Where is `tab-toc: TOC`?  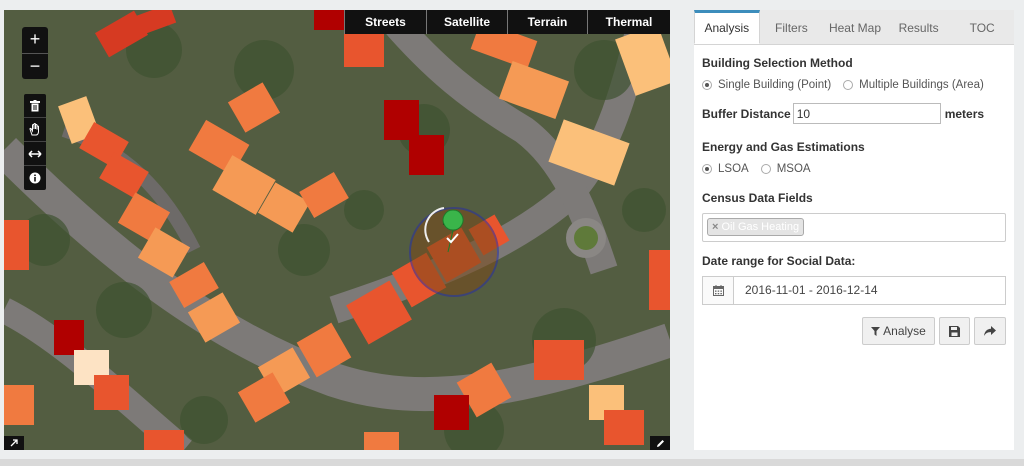
tab-toc: TOC is located at coordinates (982, 27).